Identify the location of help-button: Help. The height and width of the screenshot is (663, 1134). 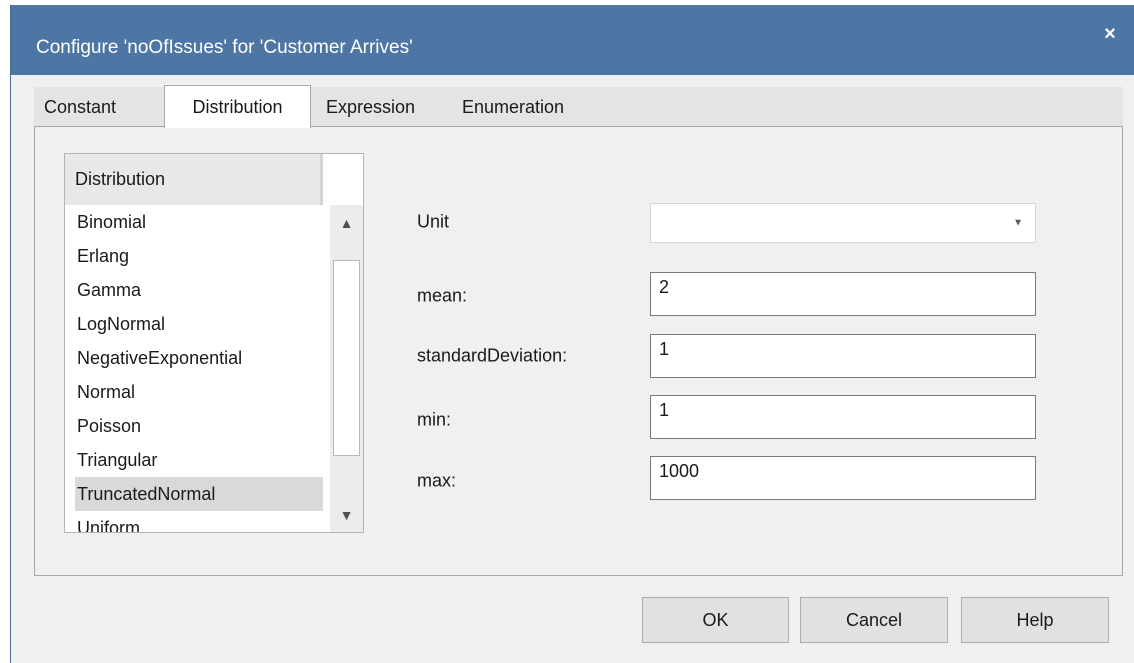
(1035, 620).